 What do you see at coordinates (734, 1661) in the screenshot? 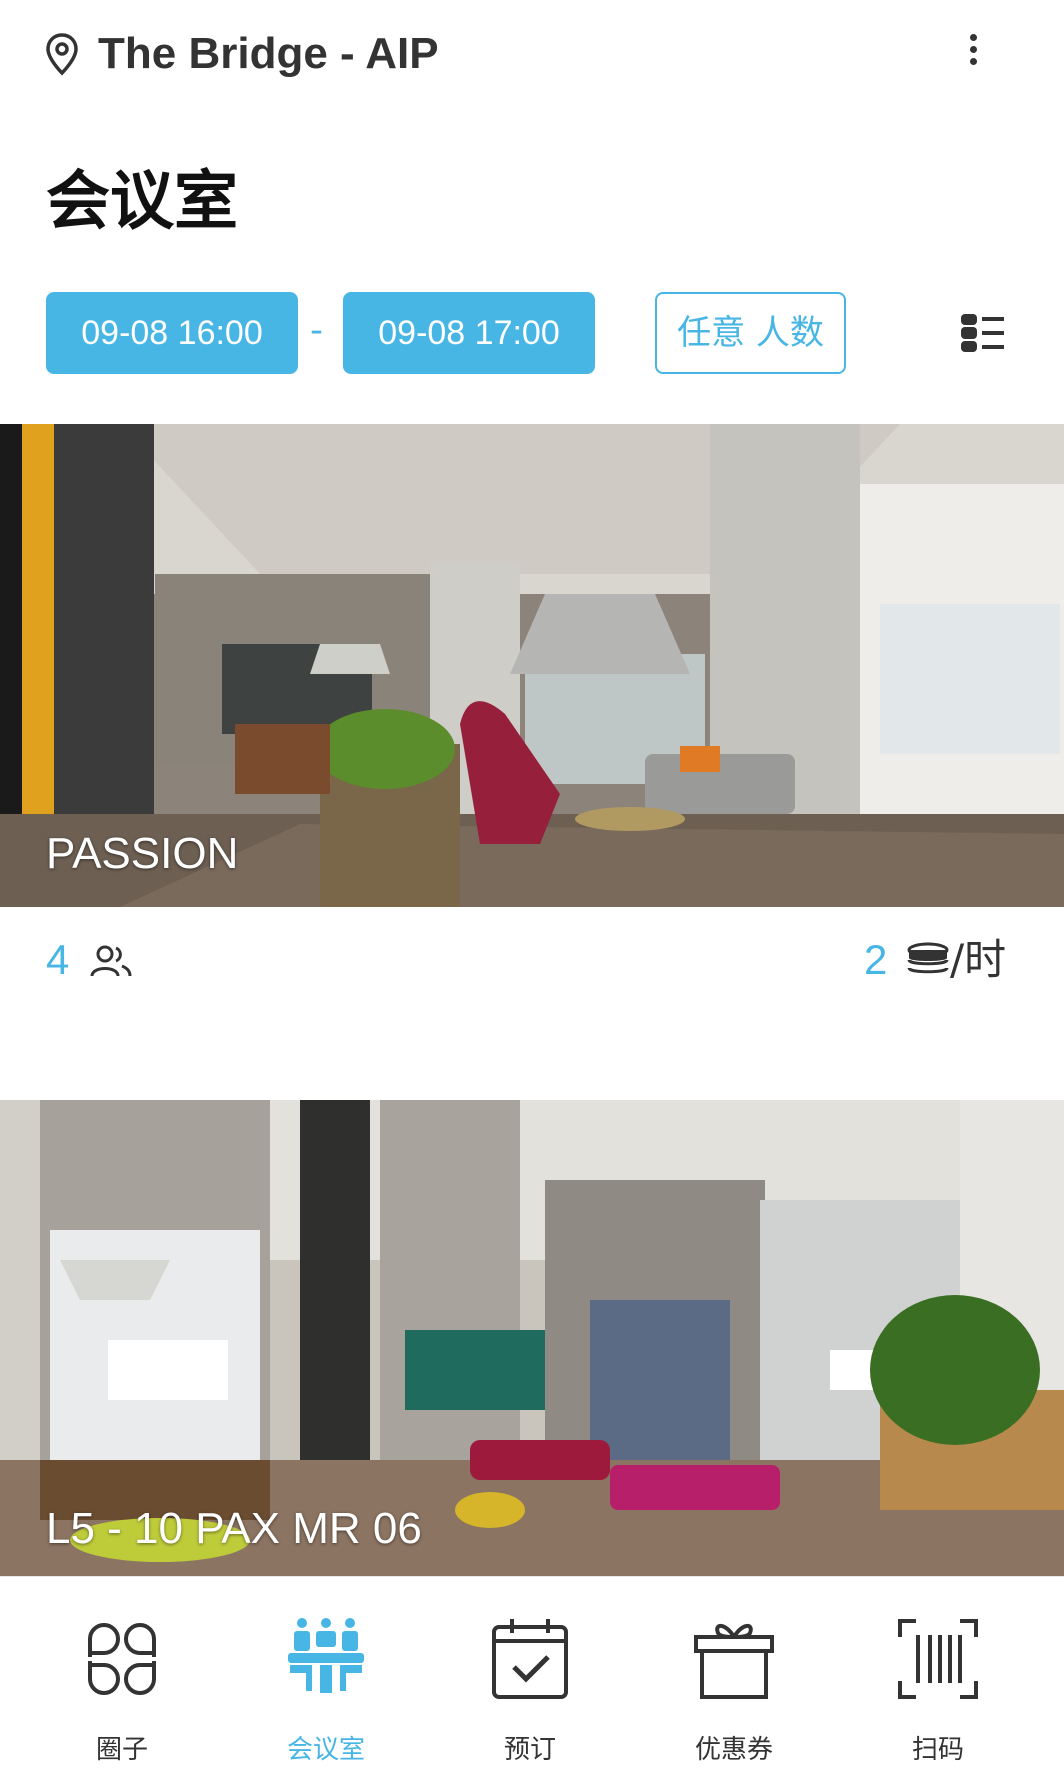
I see `gift-icon` at bounding box center [734, 1661].